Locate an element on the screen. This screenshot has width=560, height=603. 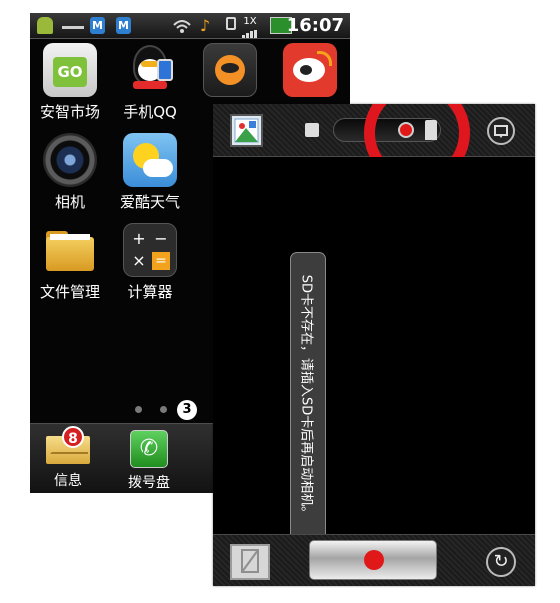
signal-icon is located at coordinates (250, 32).